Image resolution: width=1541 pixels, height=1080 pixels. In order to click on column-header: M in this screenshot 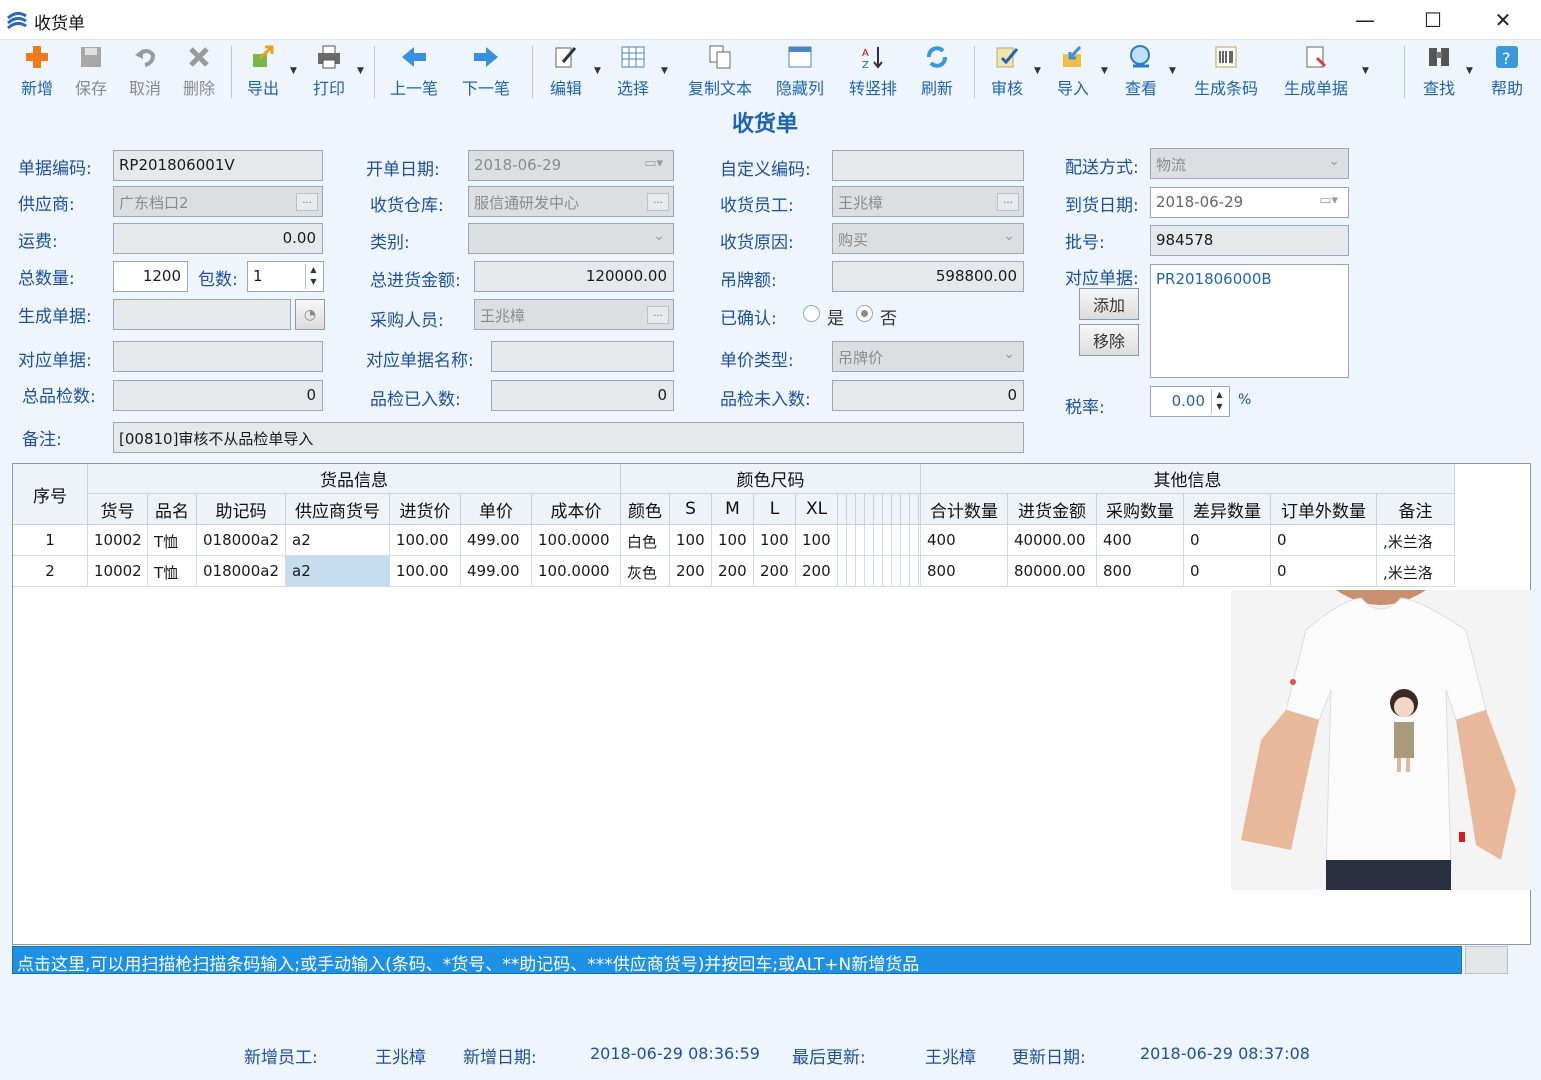, I will do `click(733, 509)`.